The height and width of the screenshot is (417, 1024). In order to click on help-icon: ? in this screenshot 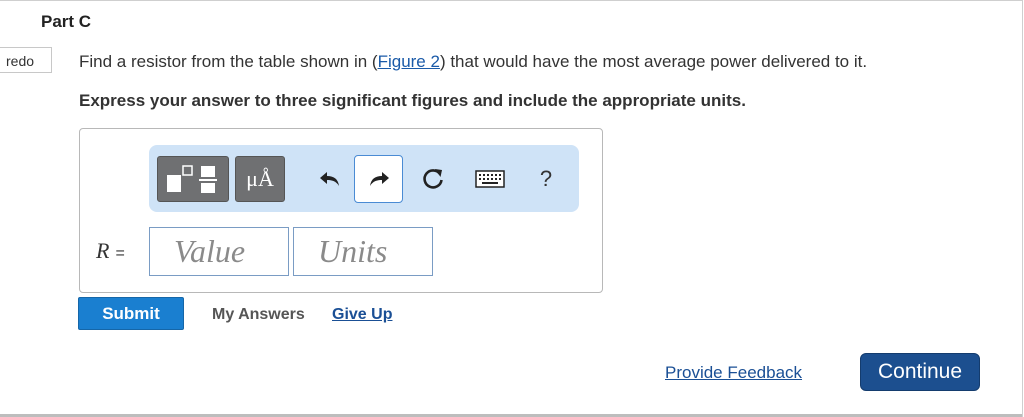, I will do `click(546, 178)`.